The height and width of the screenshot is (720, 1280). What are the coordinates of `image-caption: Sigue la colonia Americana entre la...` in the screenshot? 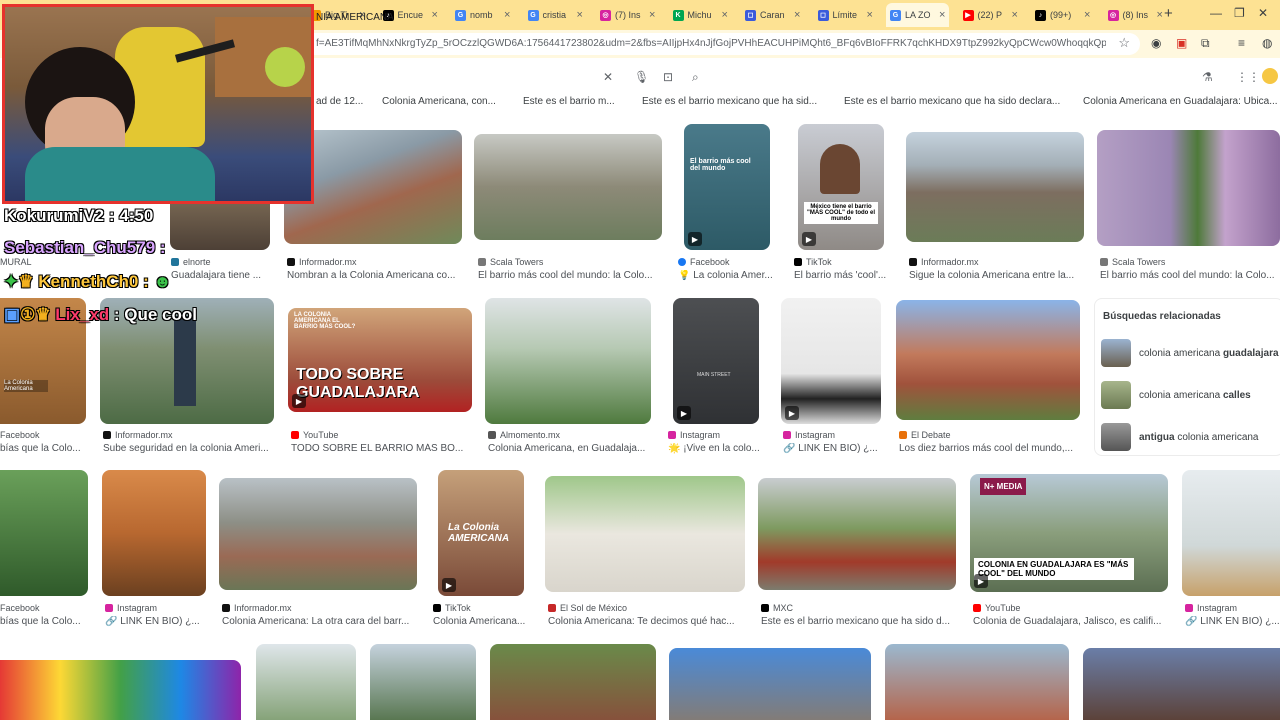 It's located at (996, 275).